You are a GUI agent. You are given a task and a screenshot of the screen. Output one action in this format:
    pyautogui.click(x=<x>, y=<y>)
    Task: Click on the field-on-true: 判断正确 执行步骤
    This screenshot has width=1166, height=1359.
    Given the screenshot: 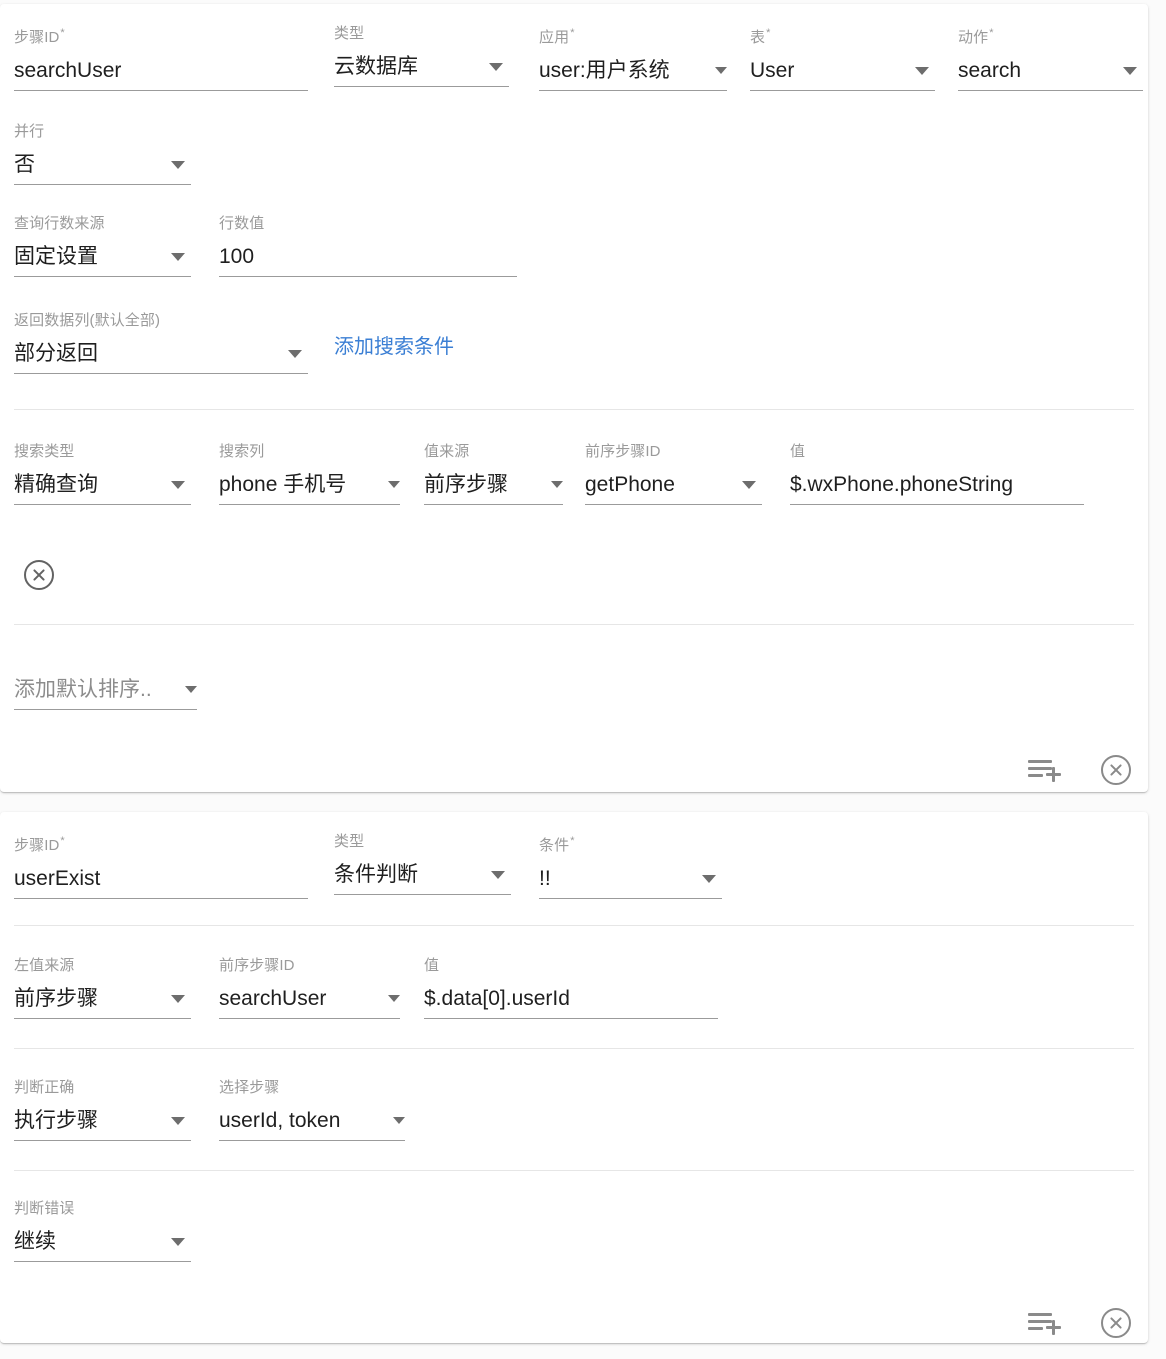 What is the action you would take?
    pyautogui.click(x=116, y=1104)
    